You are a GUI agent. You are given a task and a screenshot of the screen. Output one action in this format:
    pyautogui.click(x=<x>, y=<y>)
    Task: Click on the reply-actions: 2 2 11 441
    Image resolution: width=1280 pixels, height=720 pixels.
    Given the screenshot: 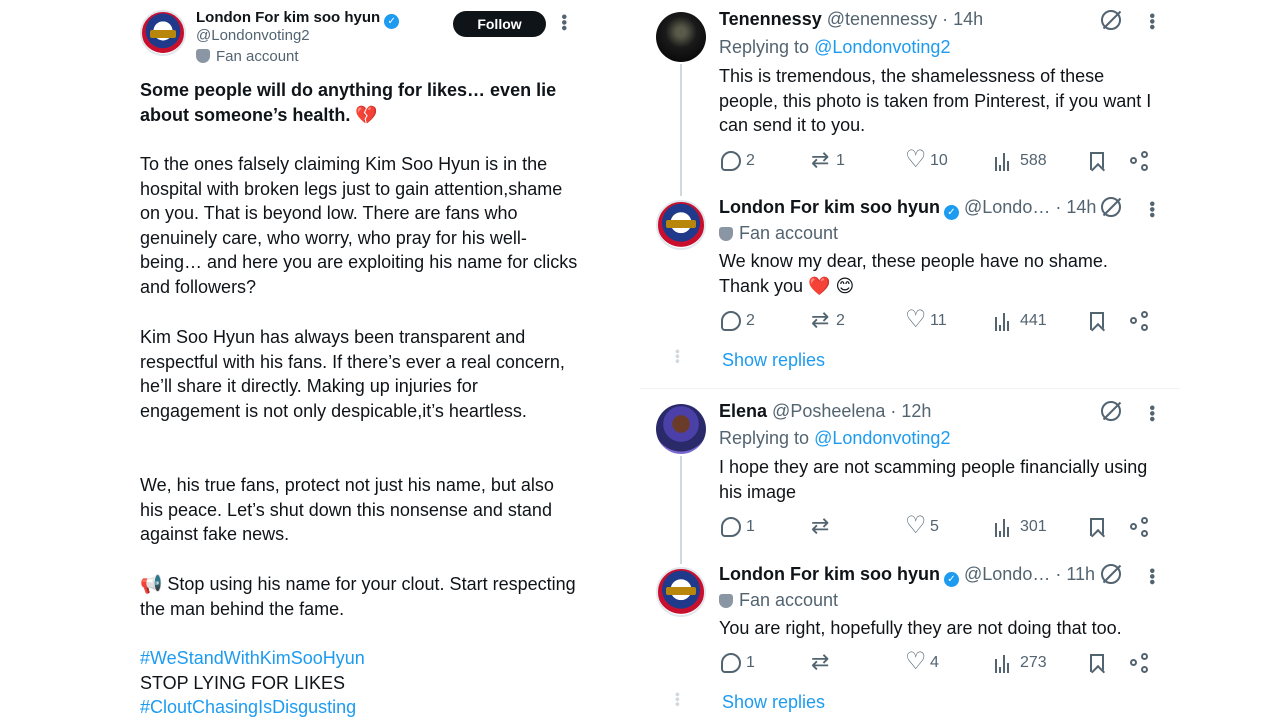 What is the action you would take?
    pyautogui.click(x=941, y=319)
    